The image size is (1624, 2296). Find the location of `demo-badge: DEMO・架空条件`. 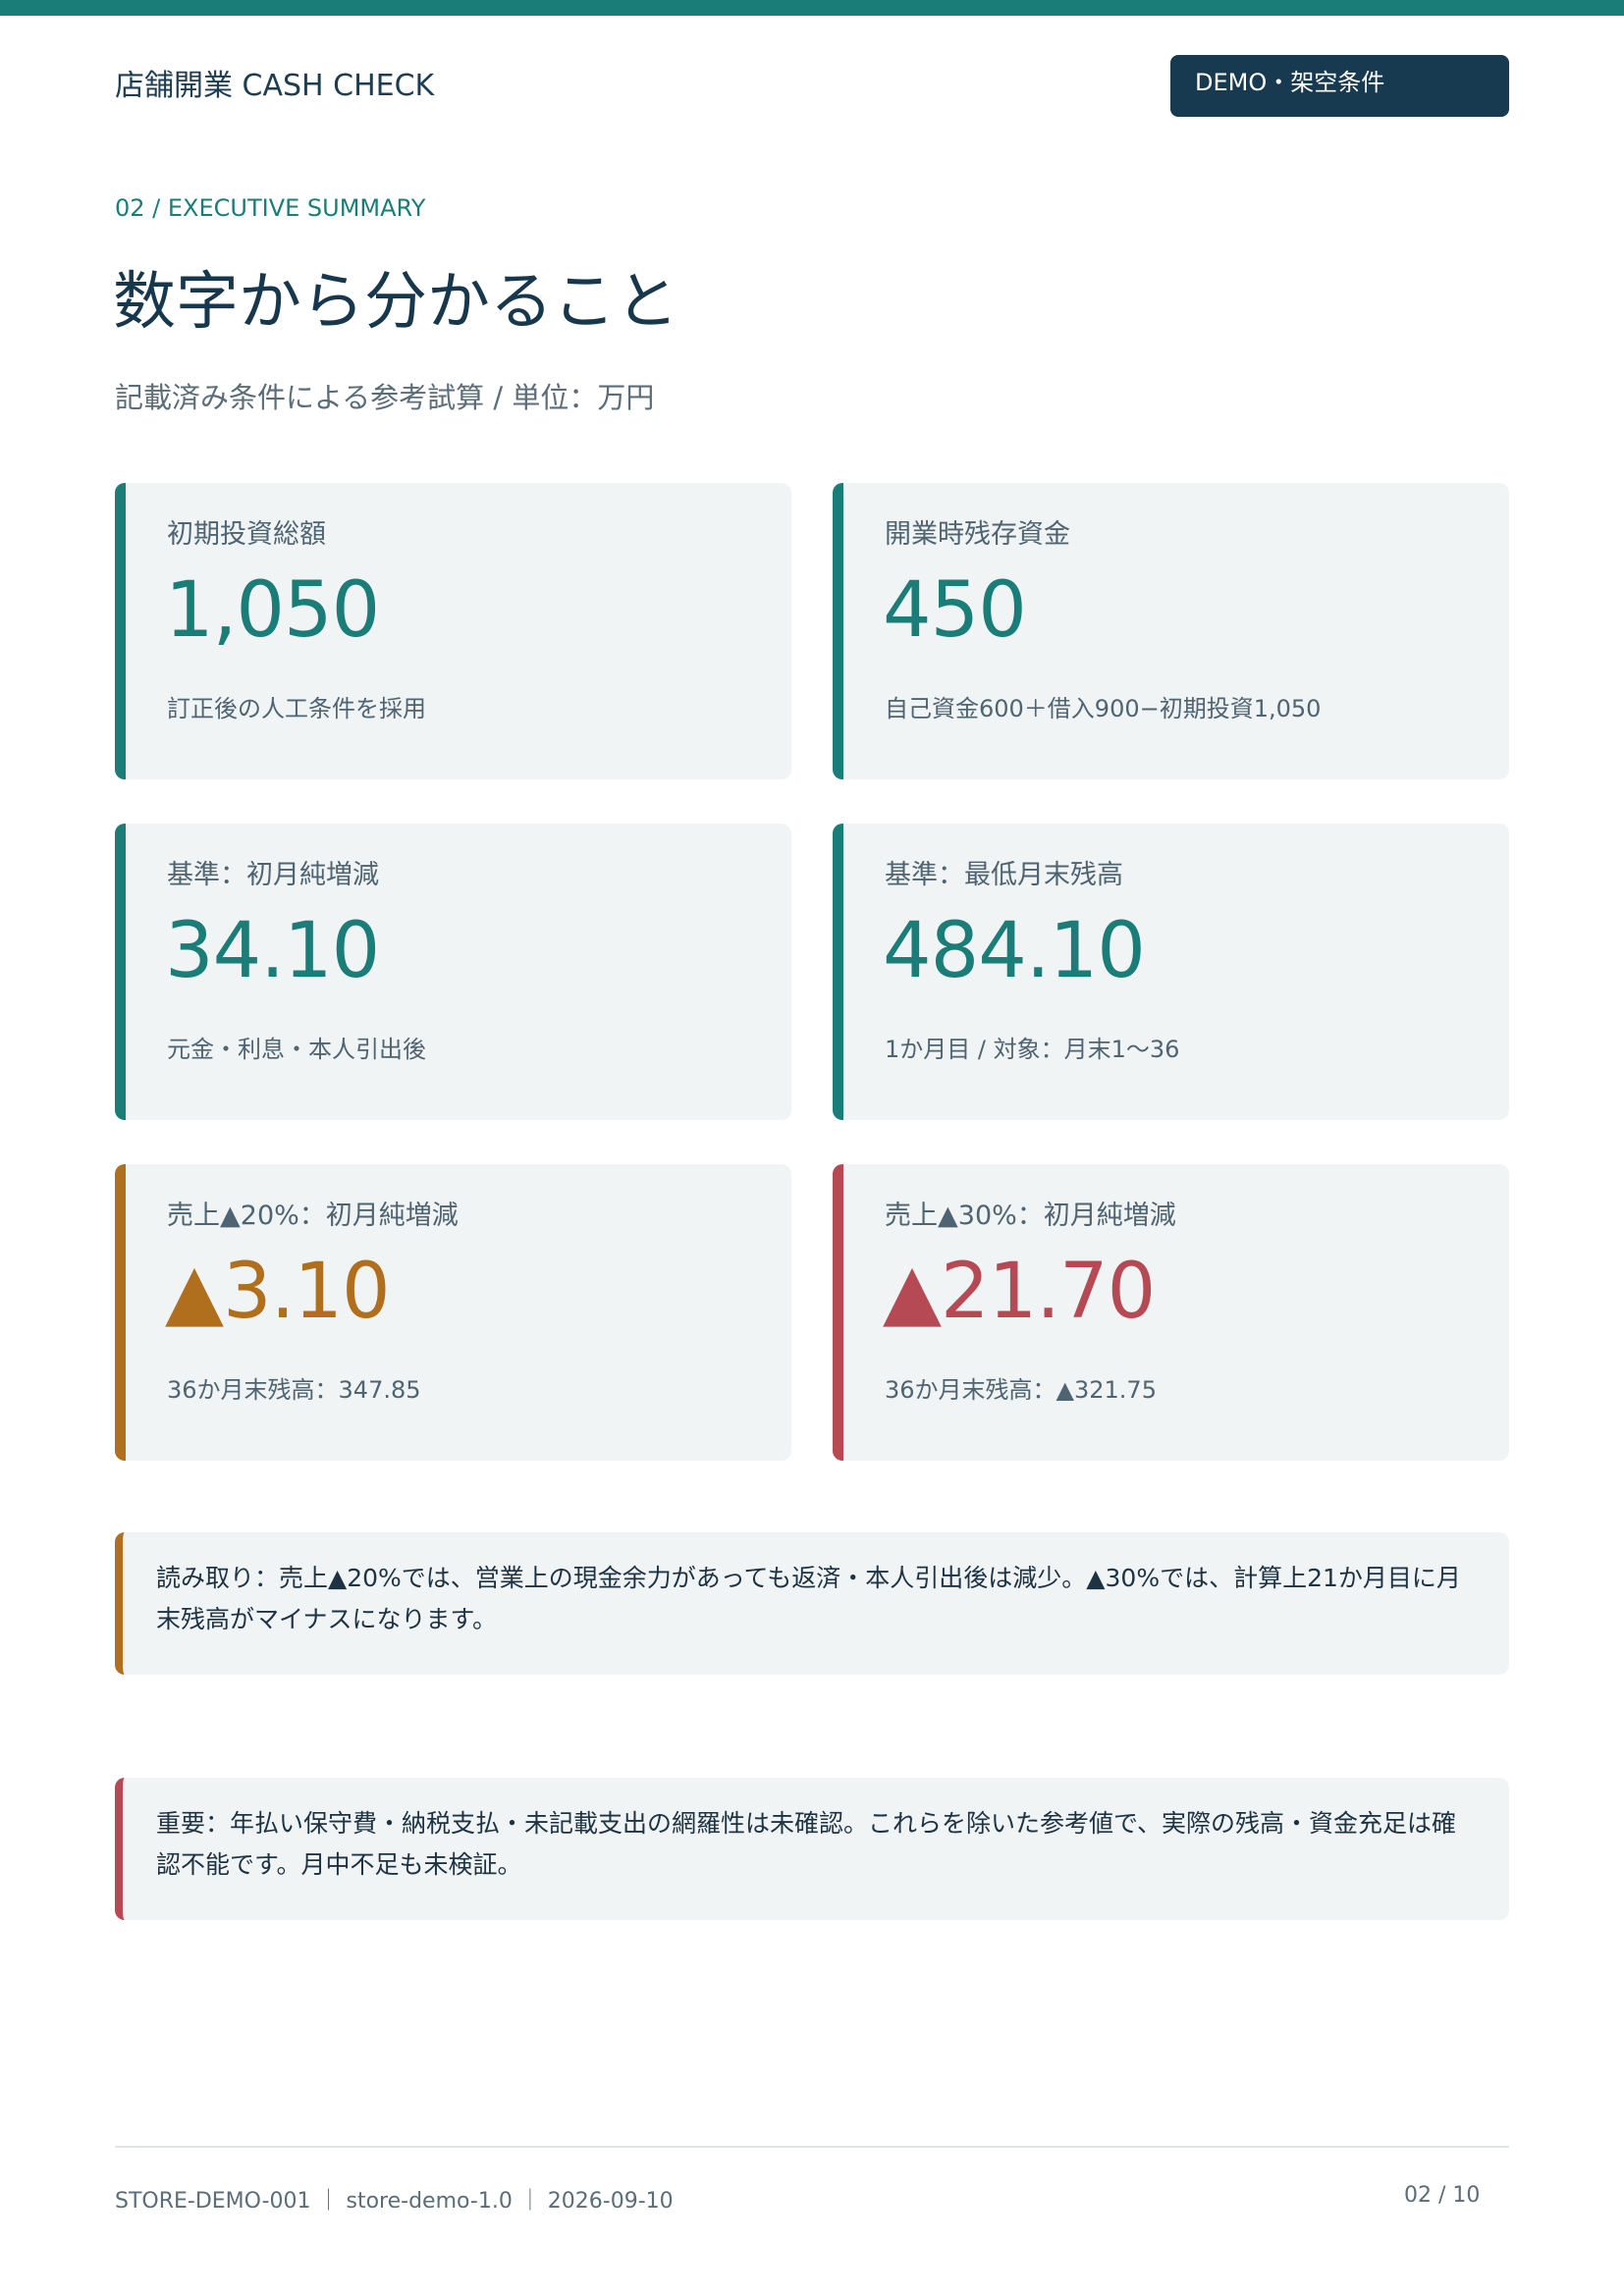

demo-badge: DEMO・架空条件 is located at coordinates (1339, 86).